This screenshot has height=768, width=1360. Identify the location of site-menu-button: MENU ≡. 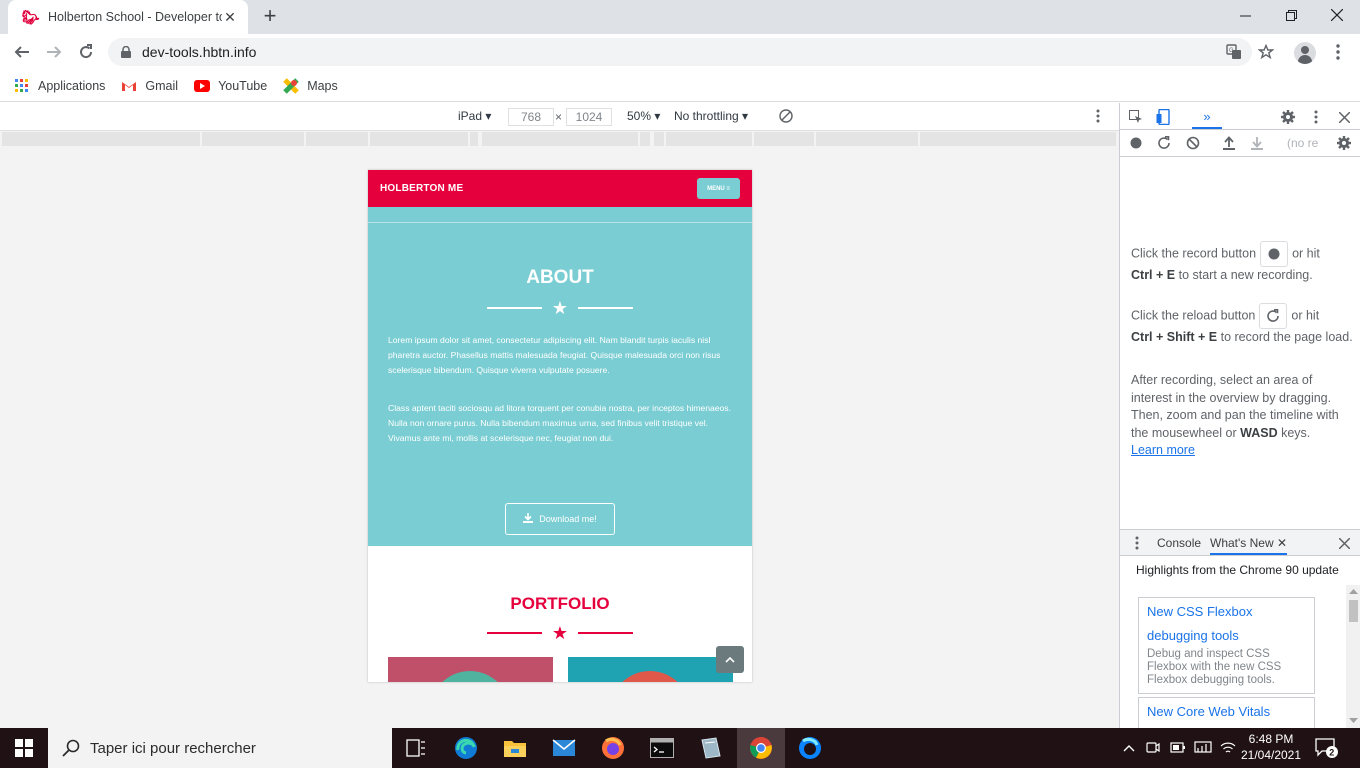
(718, 188).